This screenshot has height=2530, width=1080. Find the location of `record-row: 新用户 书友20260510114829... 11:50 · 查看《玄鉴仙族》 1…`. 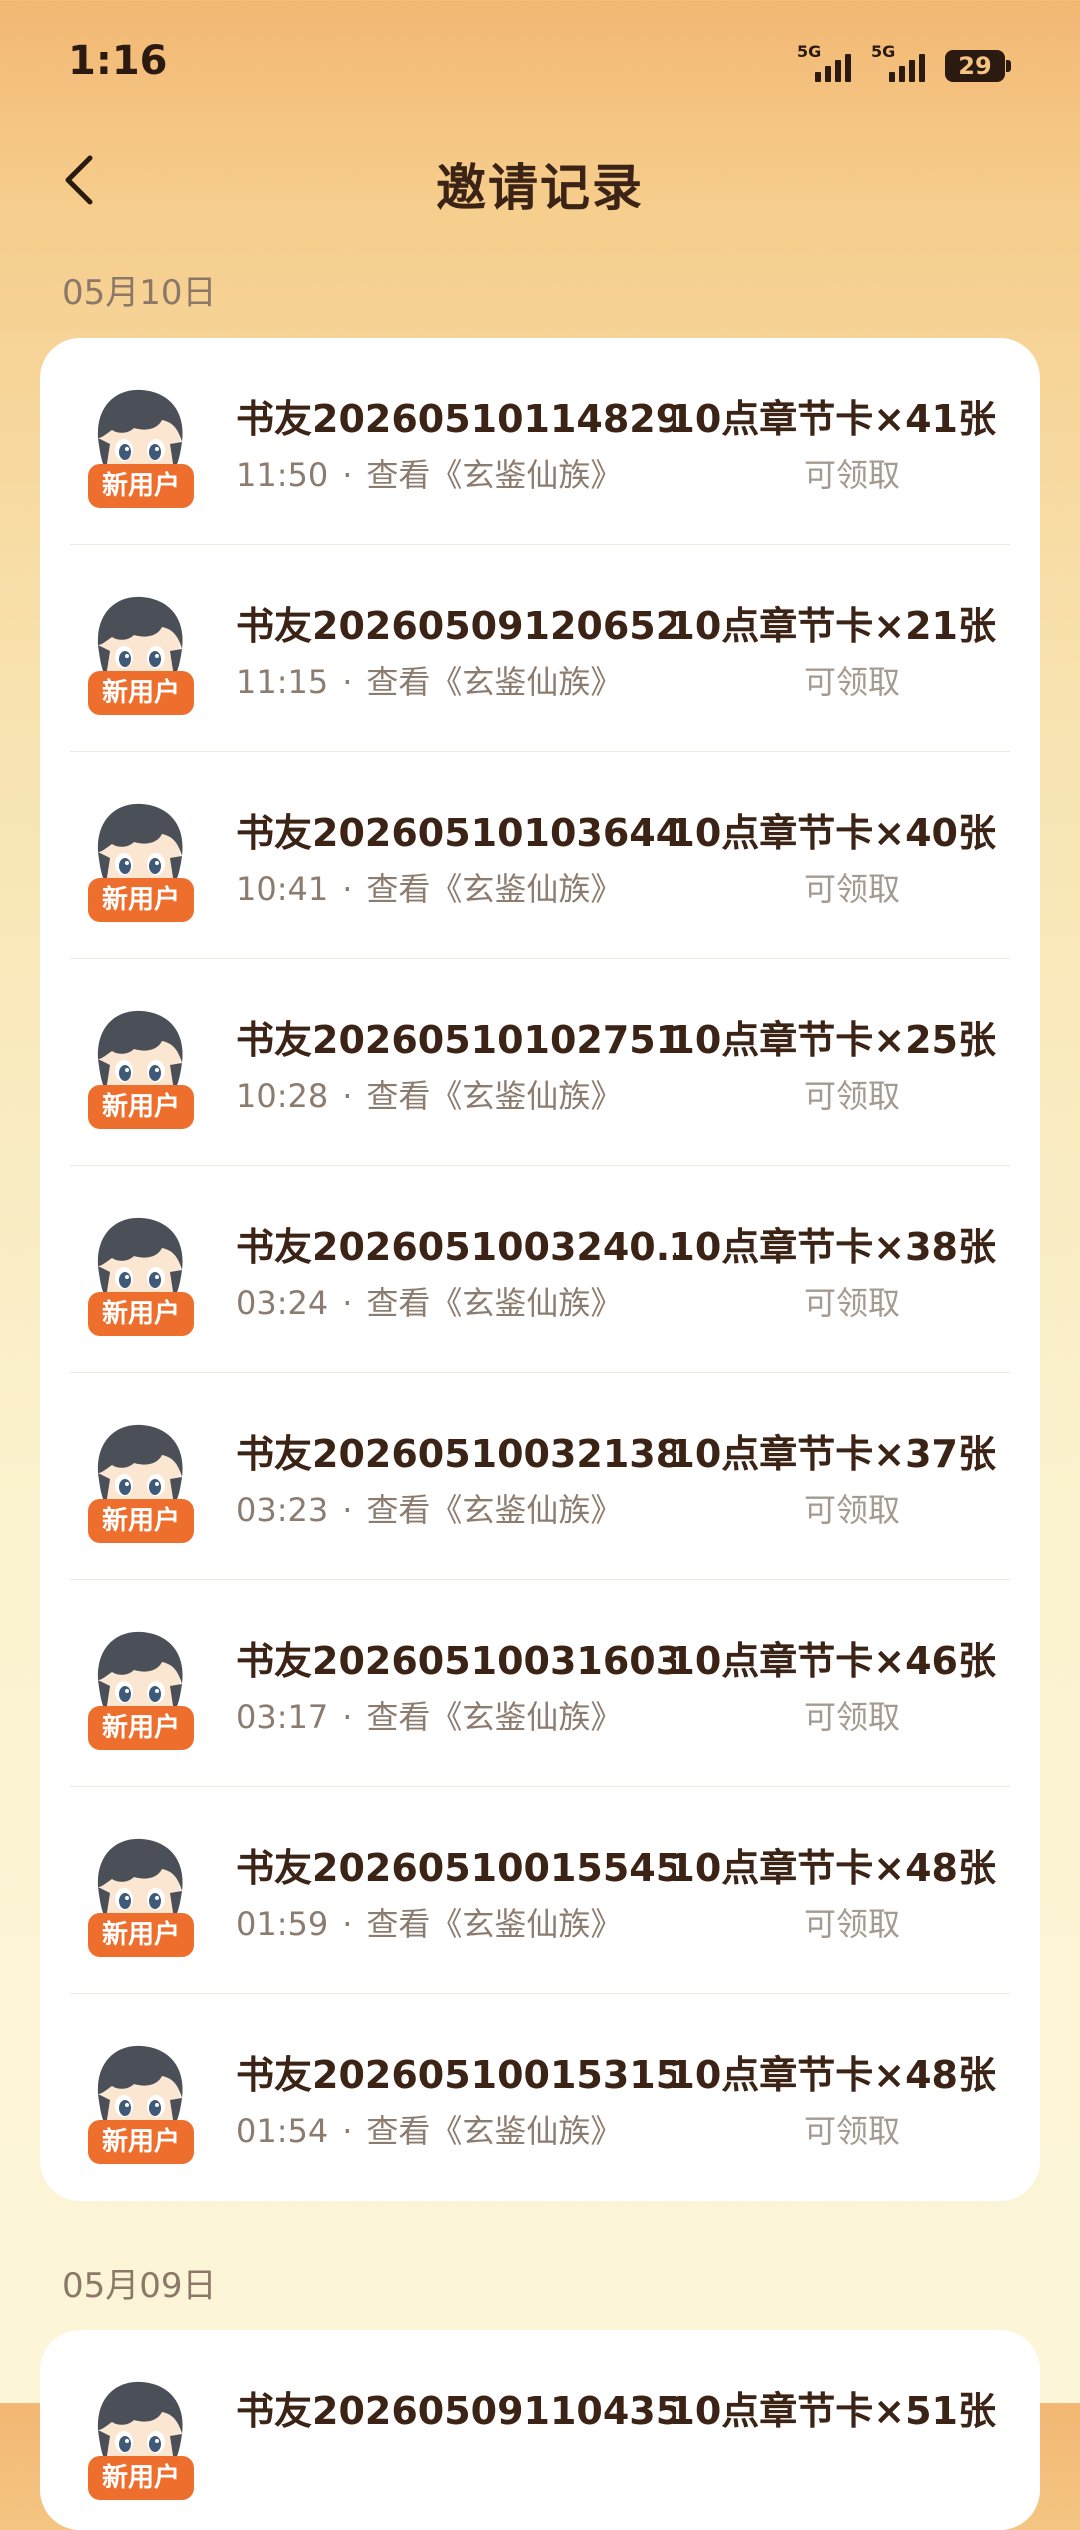

record-row: 新用户 书友20260510114829... 11:50 · 查看《玄鉴仙族》 1… is located at coordinates (540, 441).